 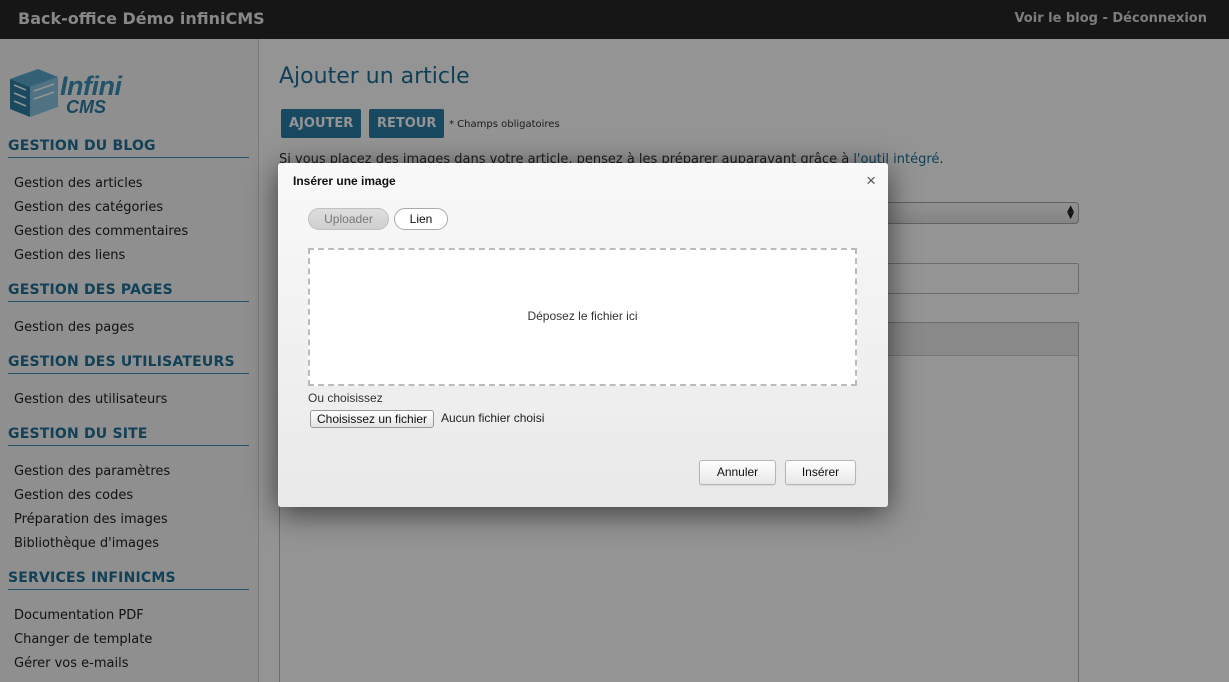 I want to click on choose-file-button: Choisissez un fichier, so click(x=372, y=419).